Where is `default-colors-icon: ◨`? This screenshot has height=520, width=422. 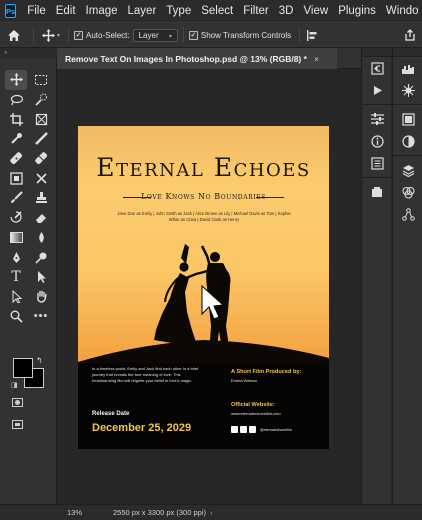 default-colors-icon: ◨ is located at coordinates (14, 385).